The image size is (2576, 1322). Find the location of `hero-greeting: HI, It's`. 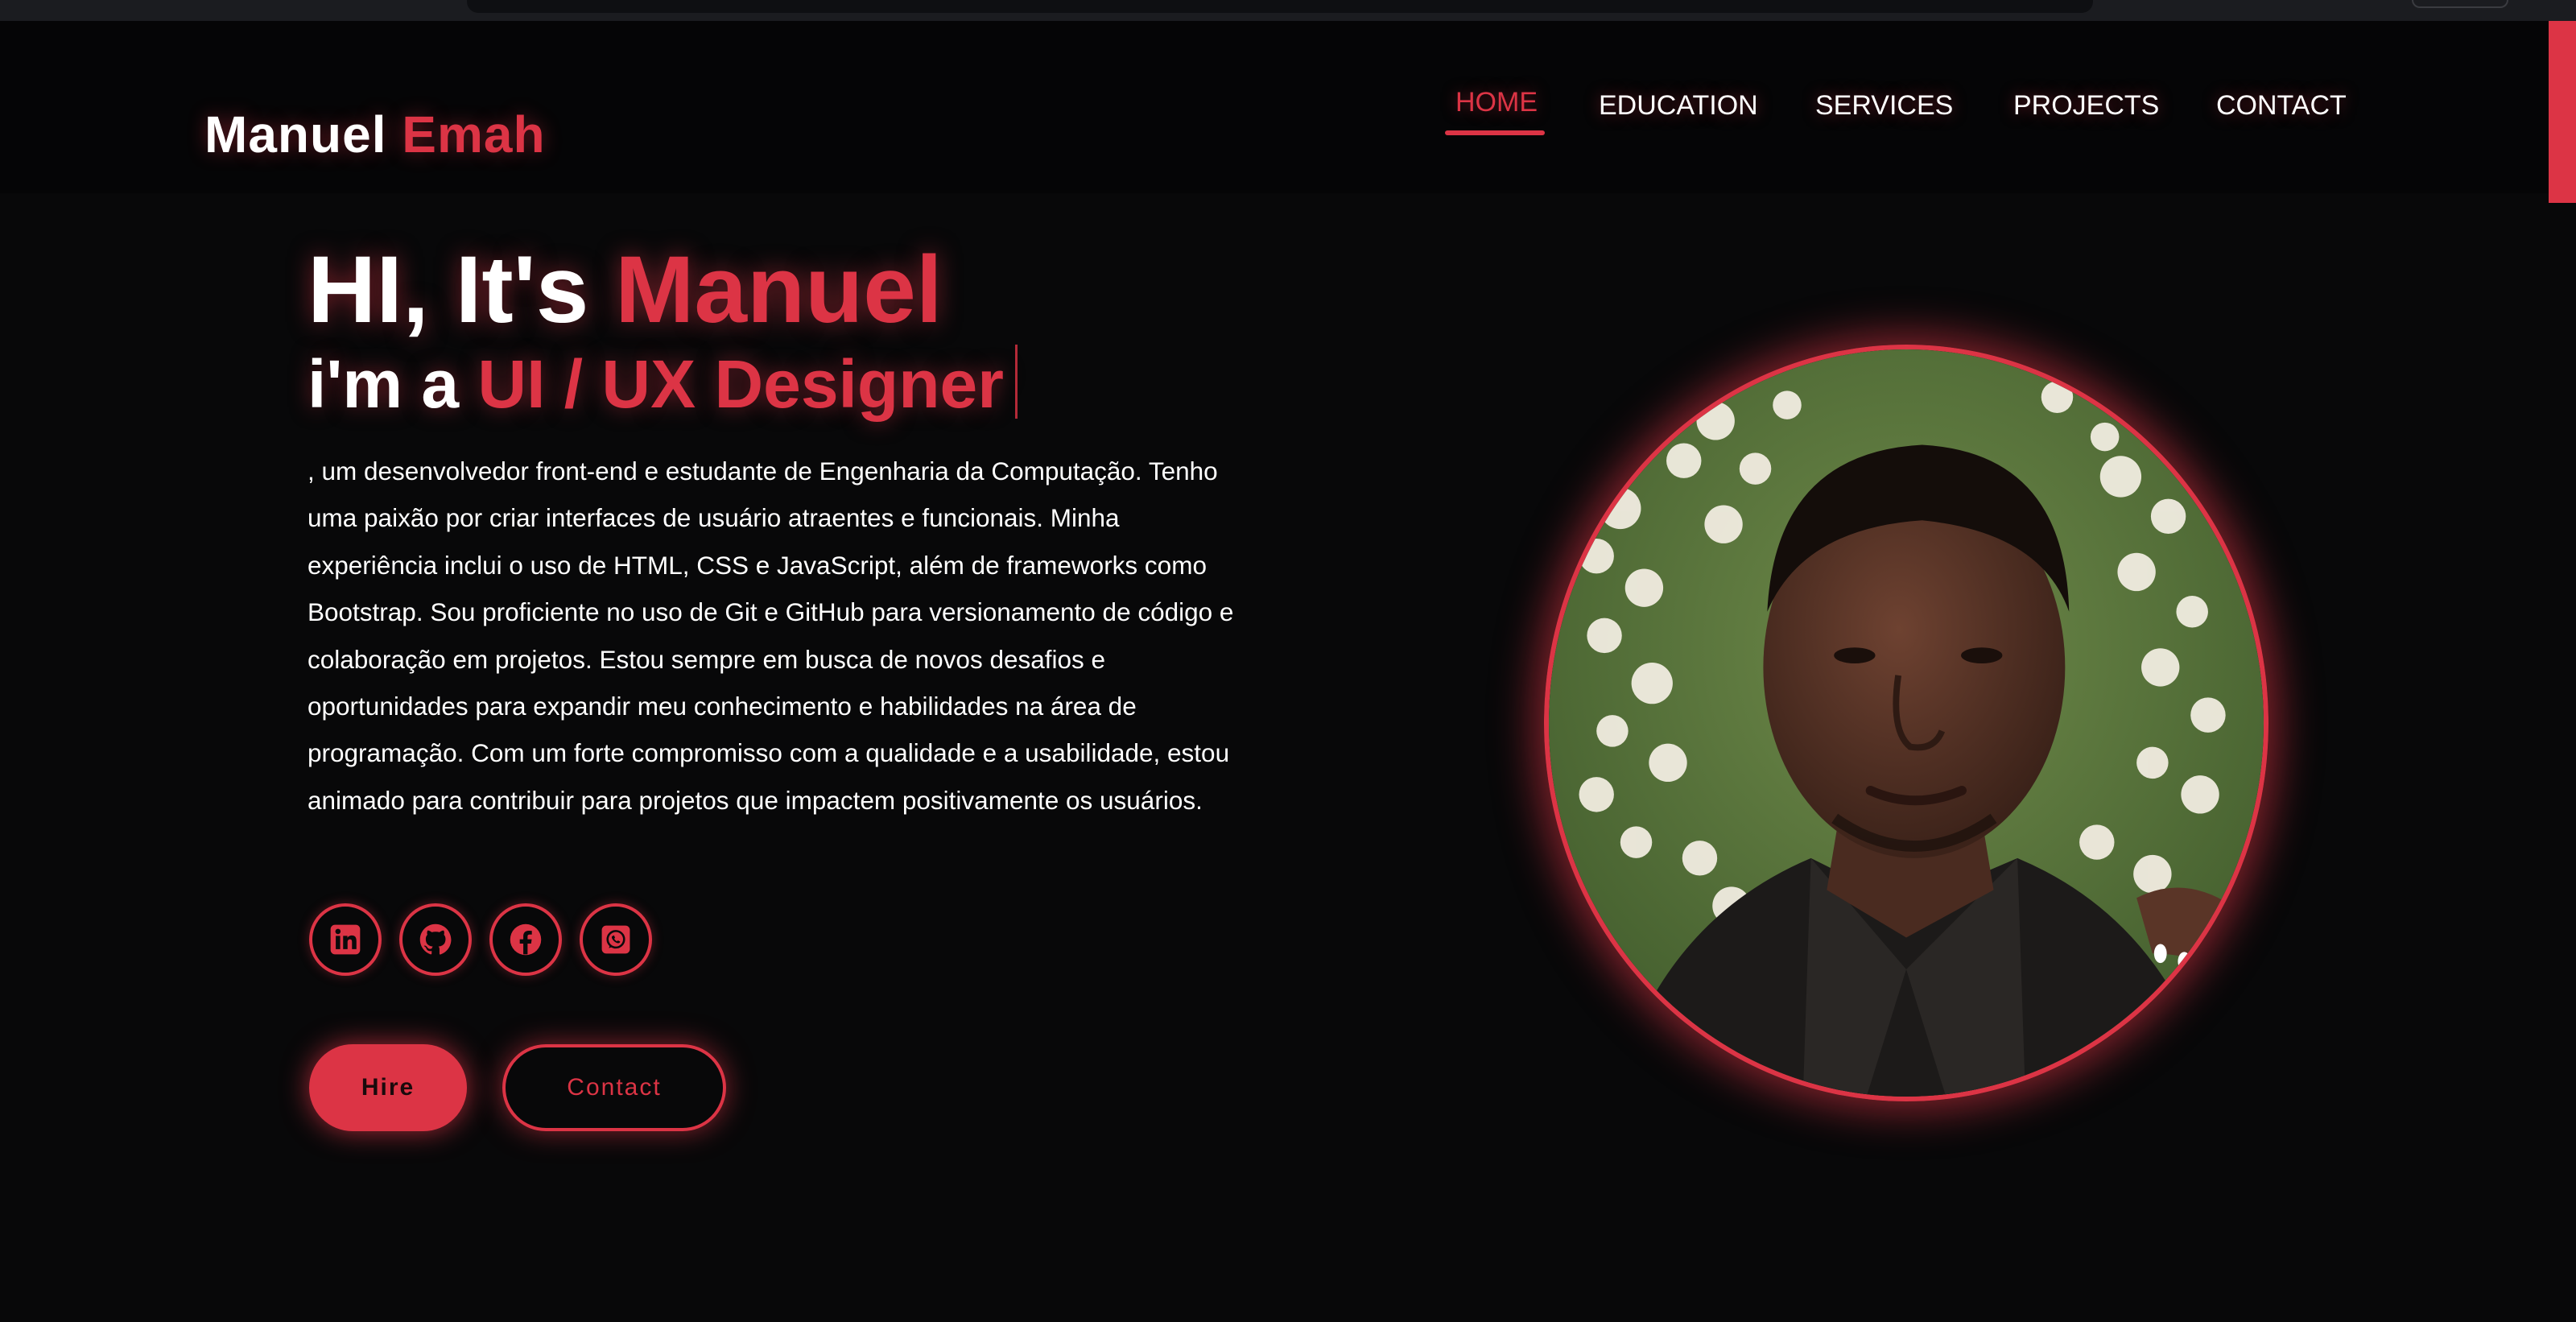

hero-greeting: HI, It's is located at coordinates (448, 290).